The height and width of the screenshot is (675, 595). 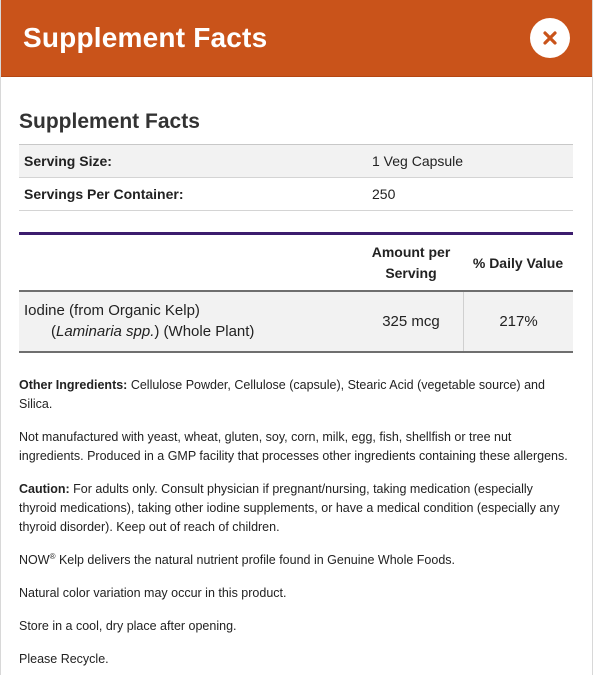 What do you see at coordinates (34, 560) in the screenshot?
I see `now-brand: NOW` at bounding box center [34, 560].